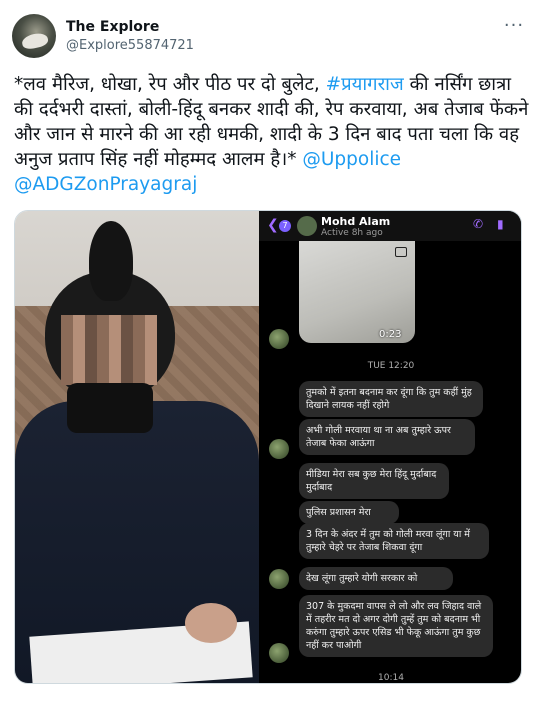  Describe the element at coordinates (391, 366) in the screenshot. I see `chat-timestamp: TUE 12:20` at that location.